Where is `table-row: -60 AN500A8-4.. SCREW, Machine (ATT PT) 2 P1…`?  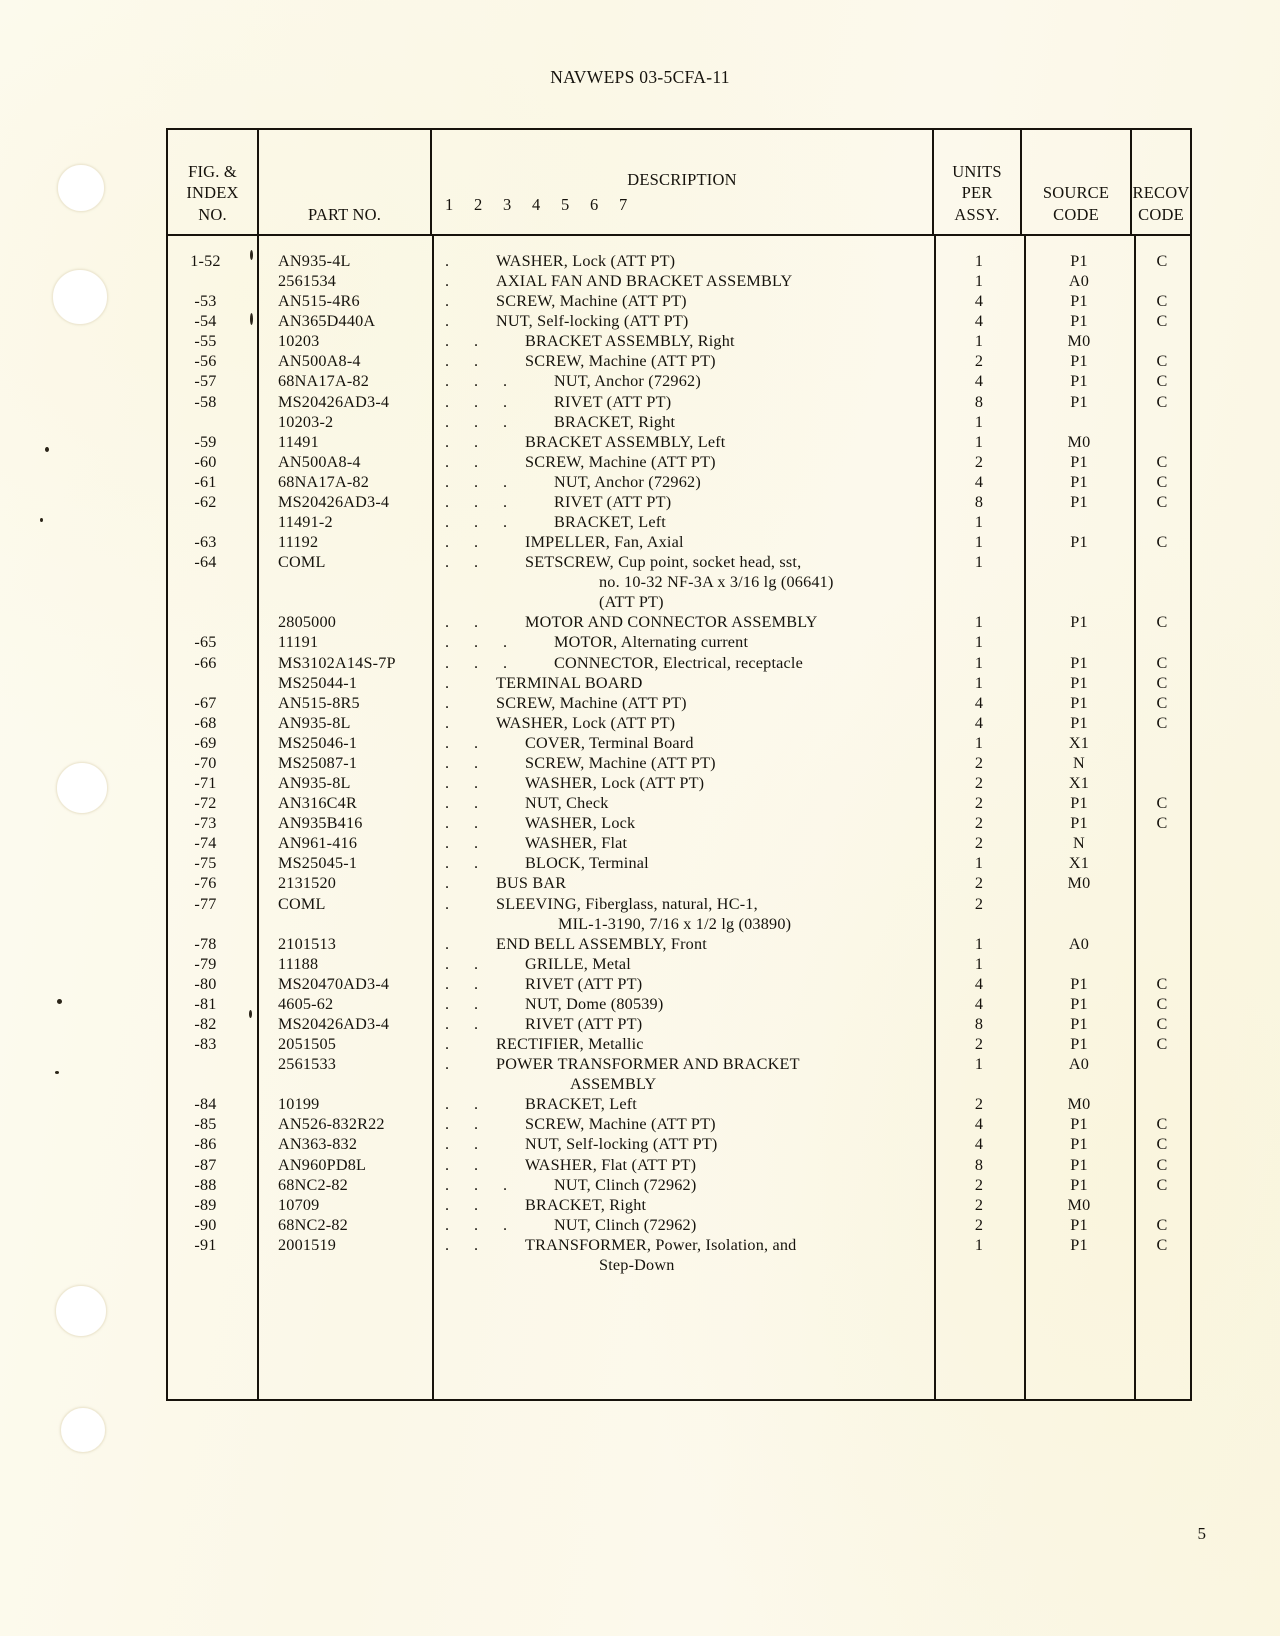 table-row: -60 AN500A8-4.. SCREW, Machine (ATT PT) 2 P1… is located at coordinates (679, 462).